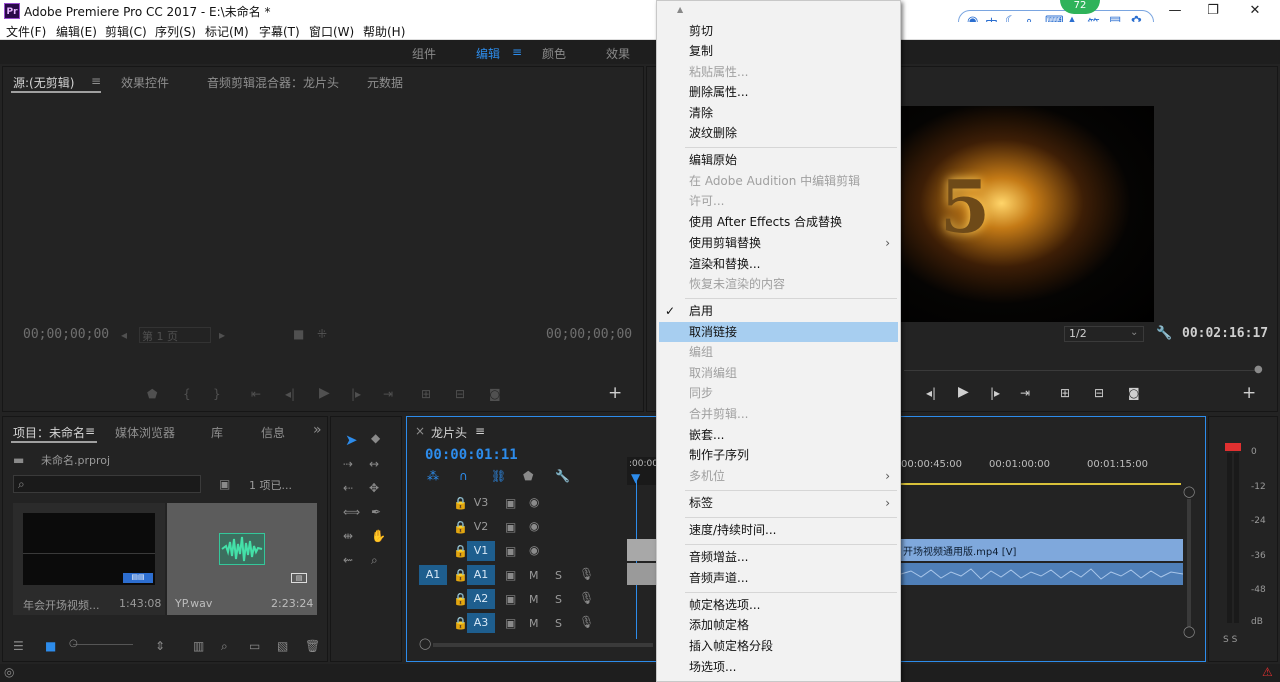 Image resolution: width=1280 pixels, height=682 pixels. Describe the element at coordinates (73, 643) in the screenshot. I see `slider-handle-icon: ○` at that location.